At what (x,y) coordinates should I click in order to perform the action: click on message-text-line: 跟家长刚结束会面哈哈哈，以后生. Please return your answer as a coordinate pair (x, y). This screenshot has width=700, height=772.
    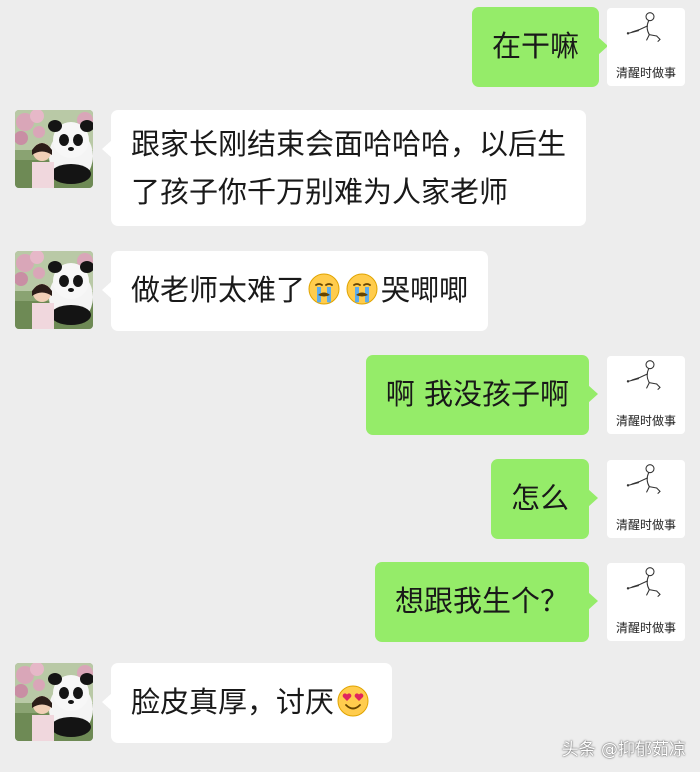
    Looking at the image, I should click on (349, 144).